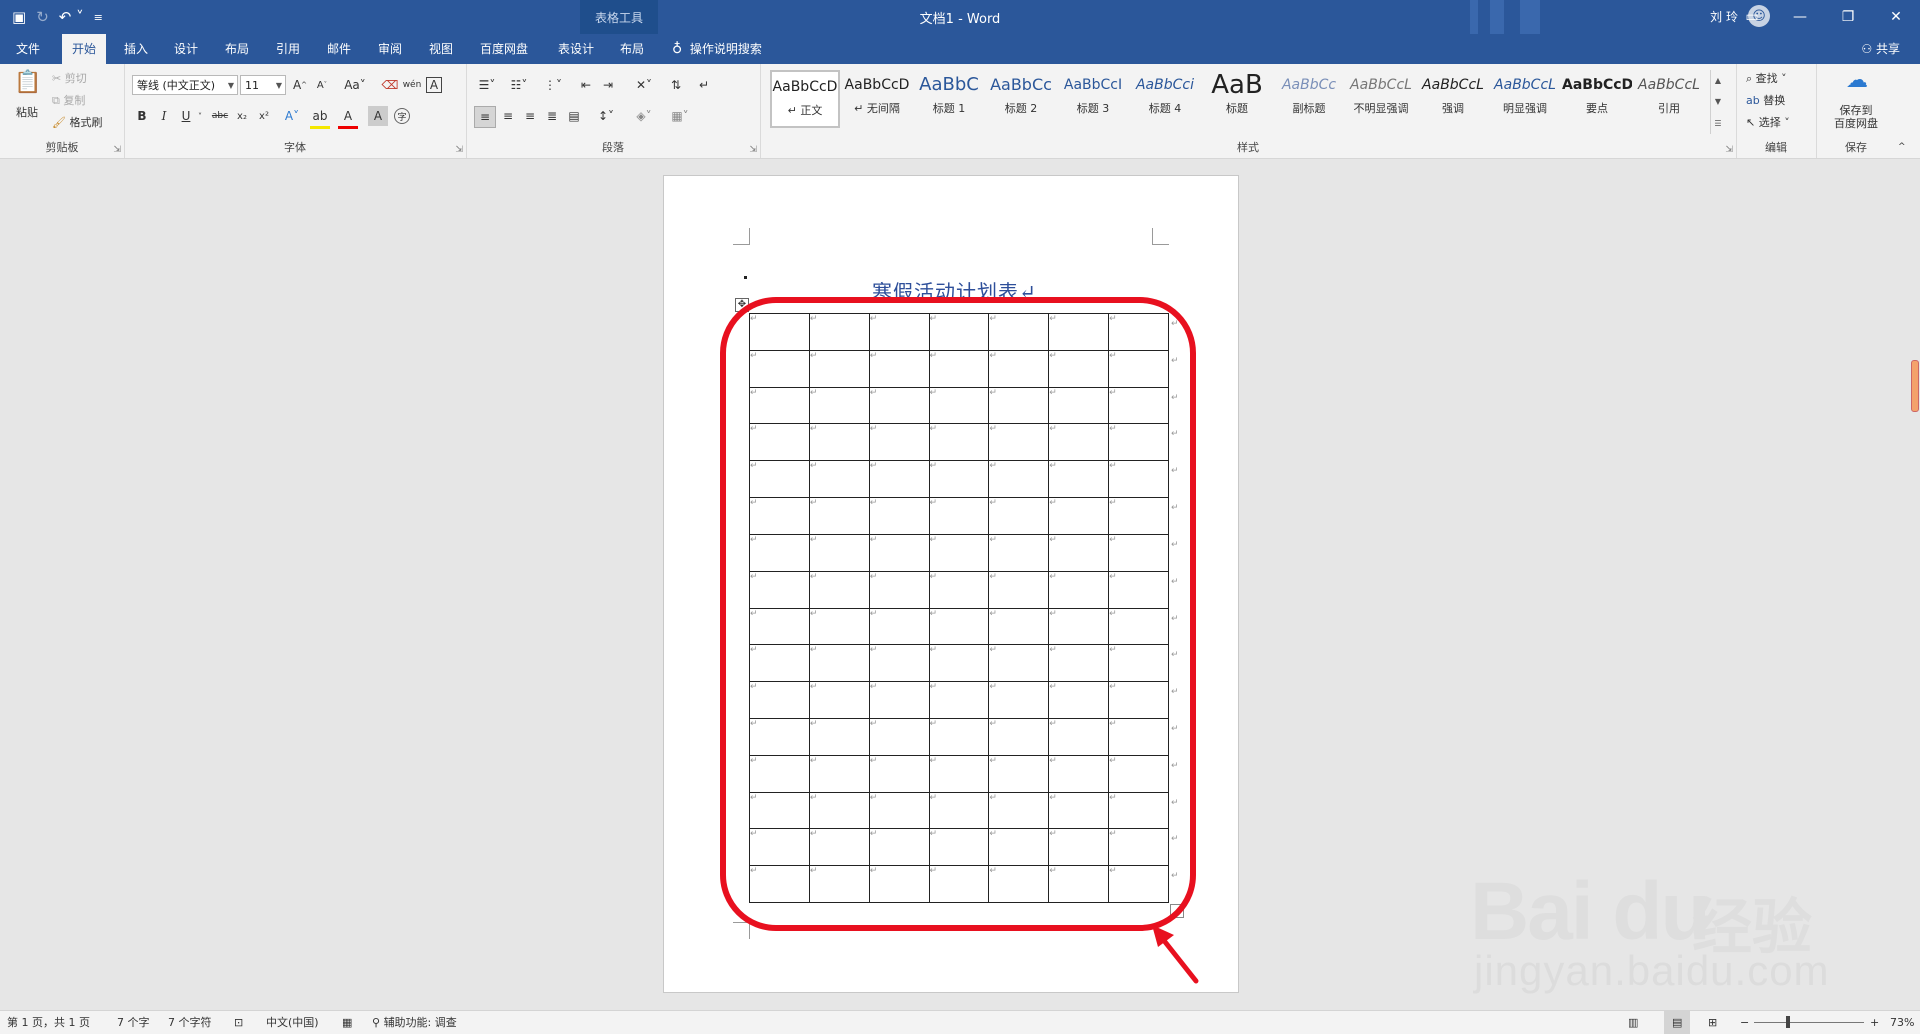 This screenshot has width=1920, height=1034. I want to click on language: 中文(中国), so click(292, 1022).